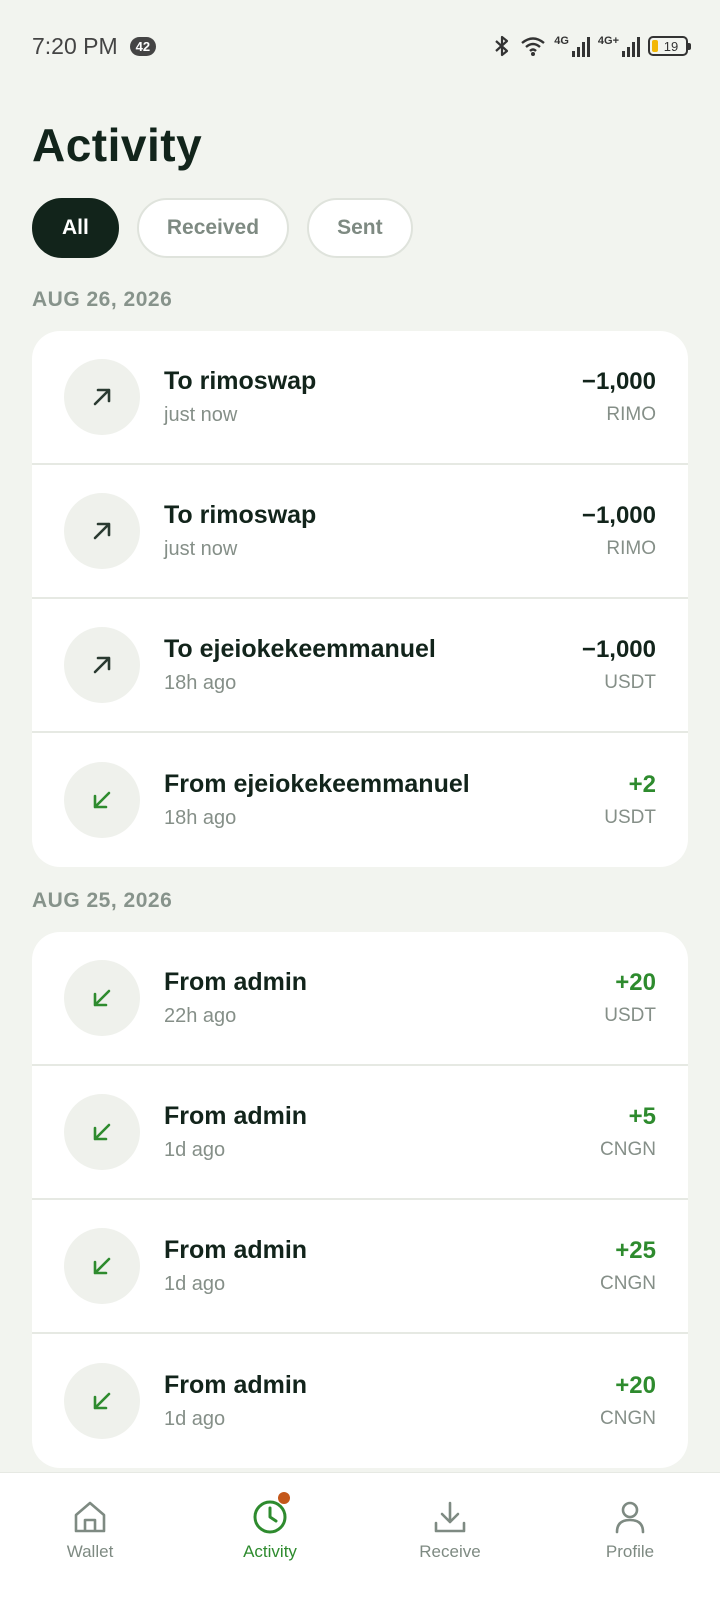 The image size is (720, 1600). I want to click on nav-wallet: Wallet, so click(90, 1530).